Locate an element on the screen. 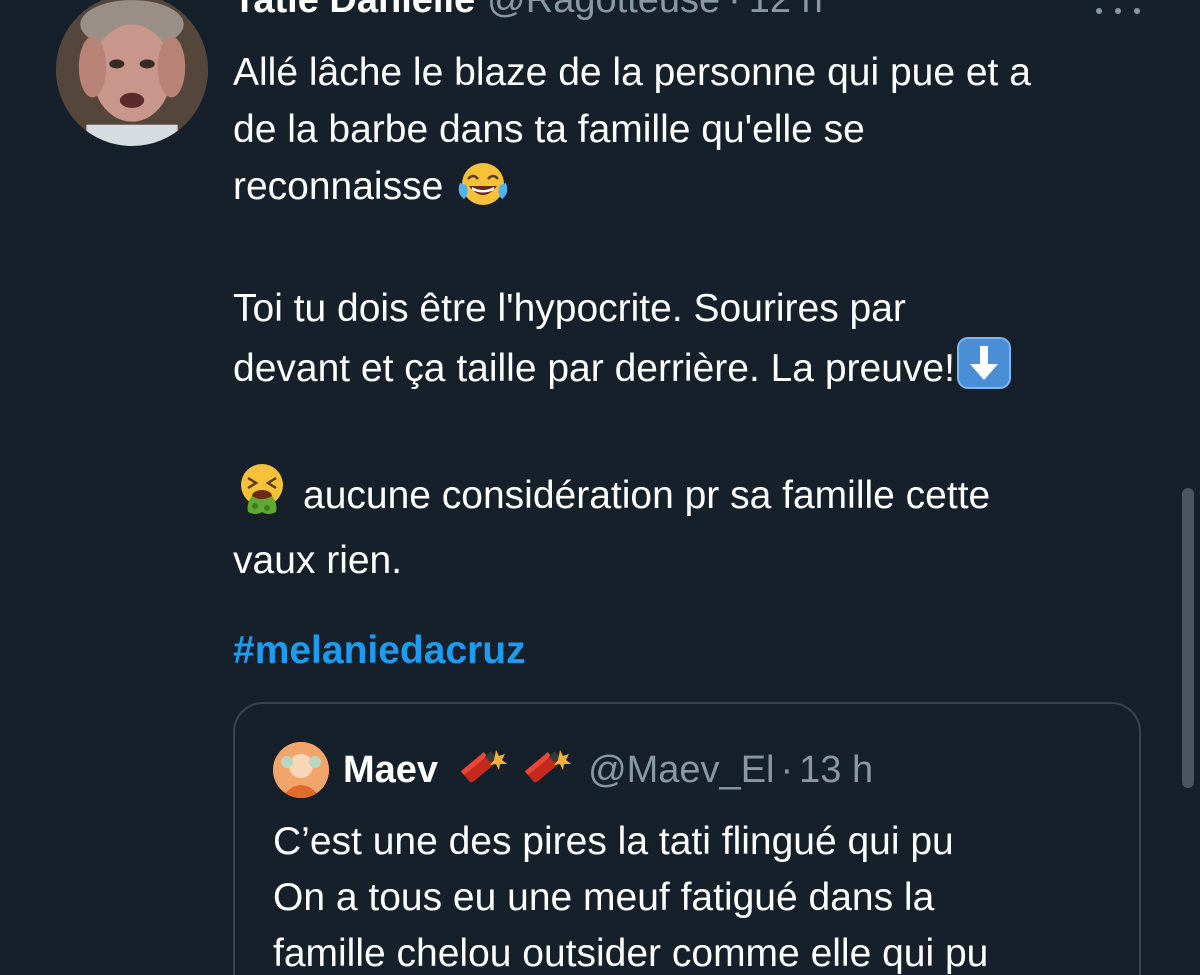  scrollbar-thumb is located at coordinates (1188, 638).